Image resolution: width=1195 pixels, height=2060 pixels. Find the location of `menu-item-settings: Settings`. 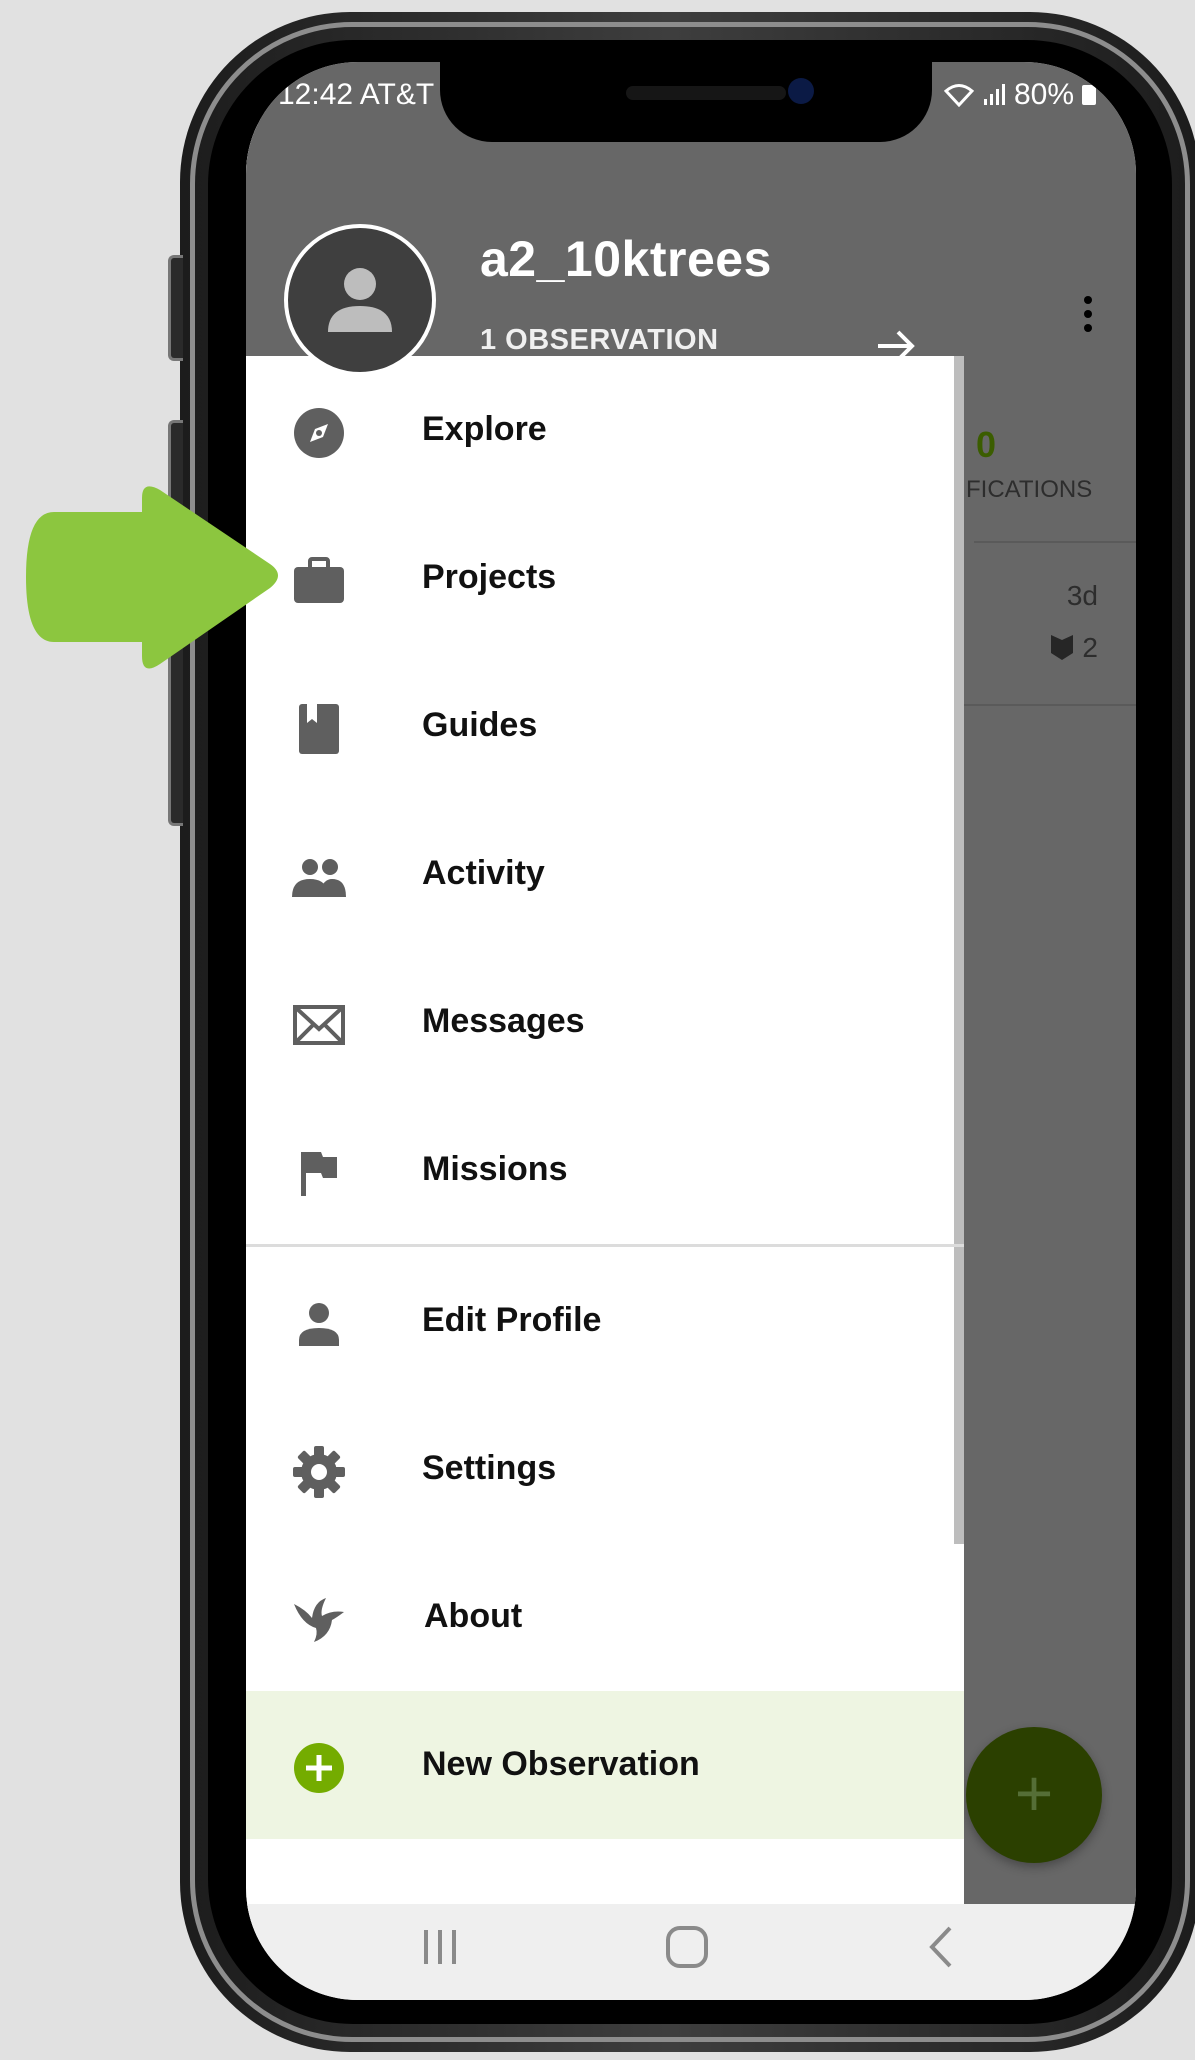

menu-item-settings: Settings is located at coordinates (605, 1469).